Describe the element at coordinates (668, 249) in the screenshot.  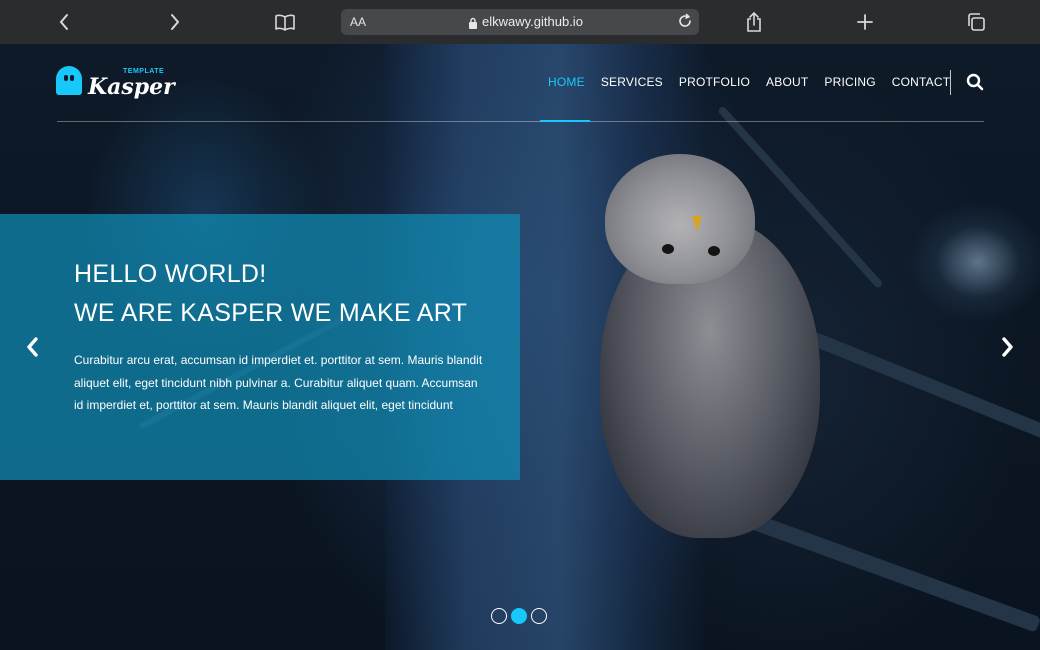
I see `owl-eye-left` at that location.